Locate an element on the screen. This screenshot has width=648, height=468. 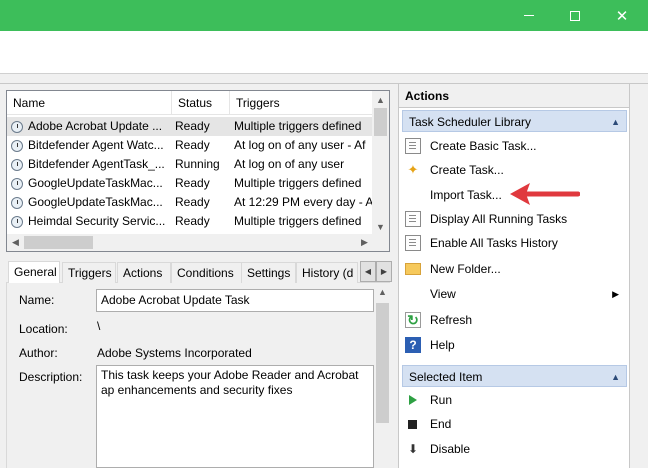
column-header-status: Status is located at coordinates (201, 103).